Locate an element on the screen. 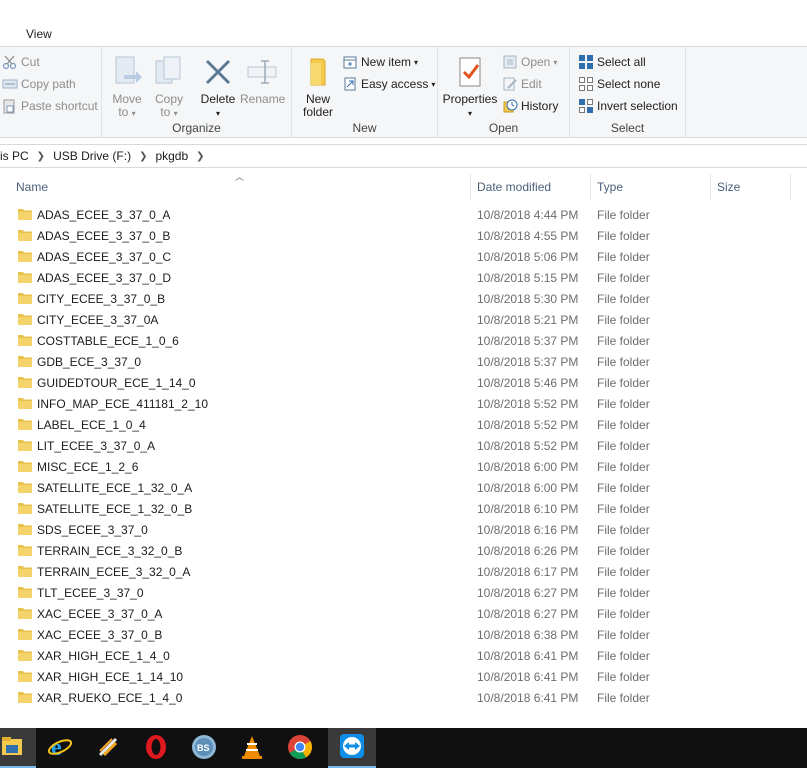  breadcrumb-pkgdb: pkgdb is located at coordinates (173, 156).